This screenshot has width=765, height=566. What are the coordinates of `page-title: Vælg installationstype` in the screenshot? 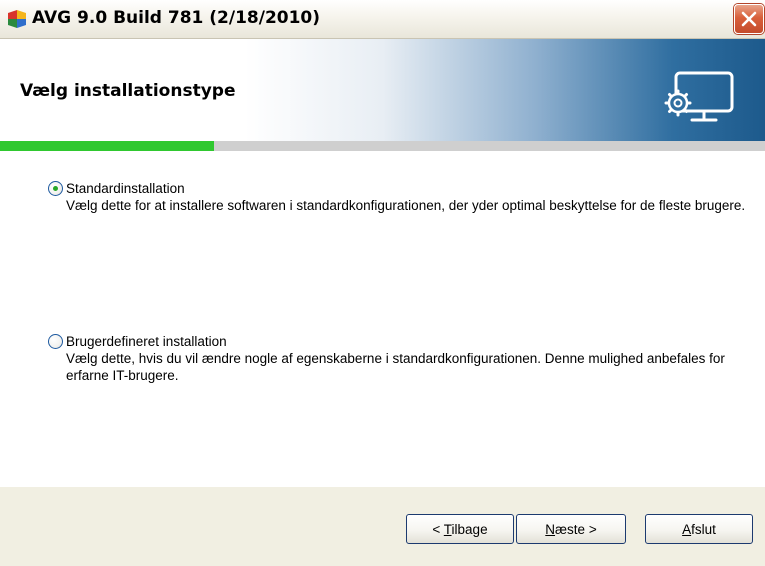 It's located at (128, 91).